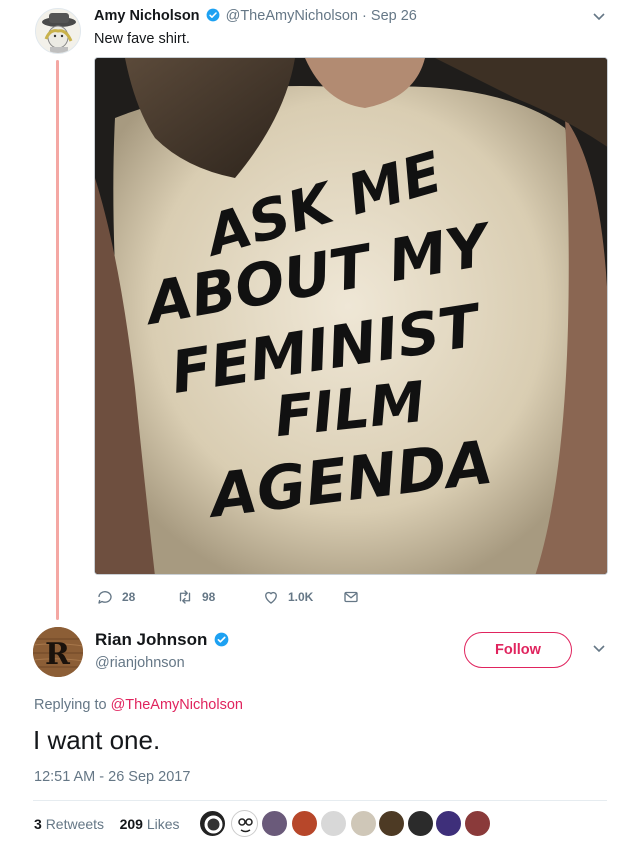 This screenshot has height=848, width=640. Describe the element at coordinates (140, 663) in the screenshot. I see `tweet2-author-handle: @rianjohnson` at that location.